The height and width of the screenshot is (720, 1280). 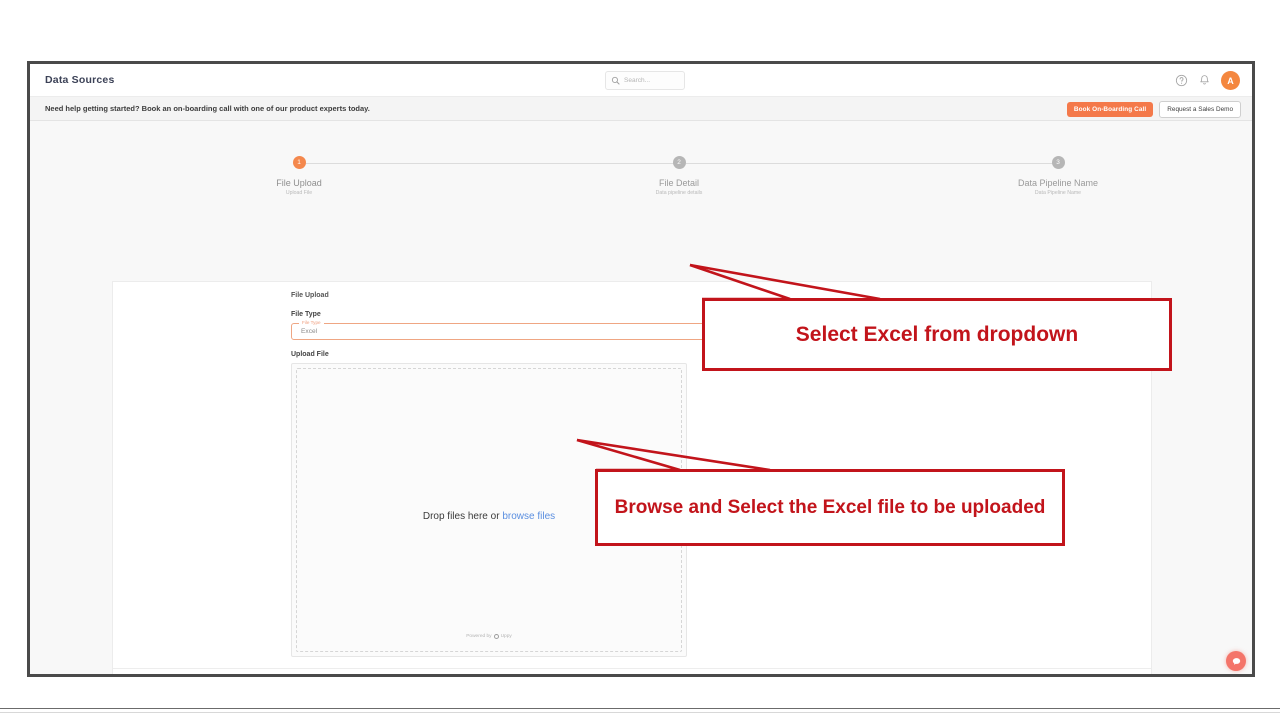 What do you see at coordinates (299, 183) in the screenshot?
I see `step-title: File Upload` at bounding box center [299, 183].